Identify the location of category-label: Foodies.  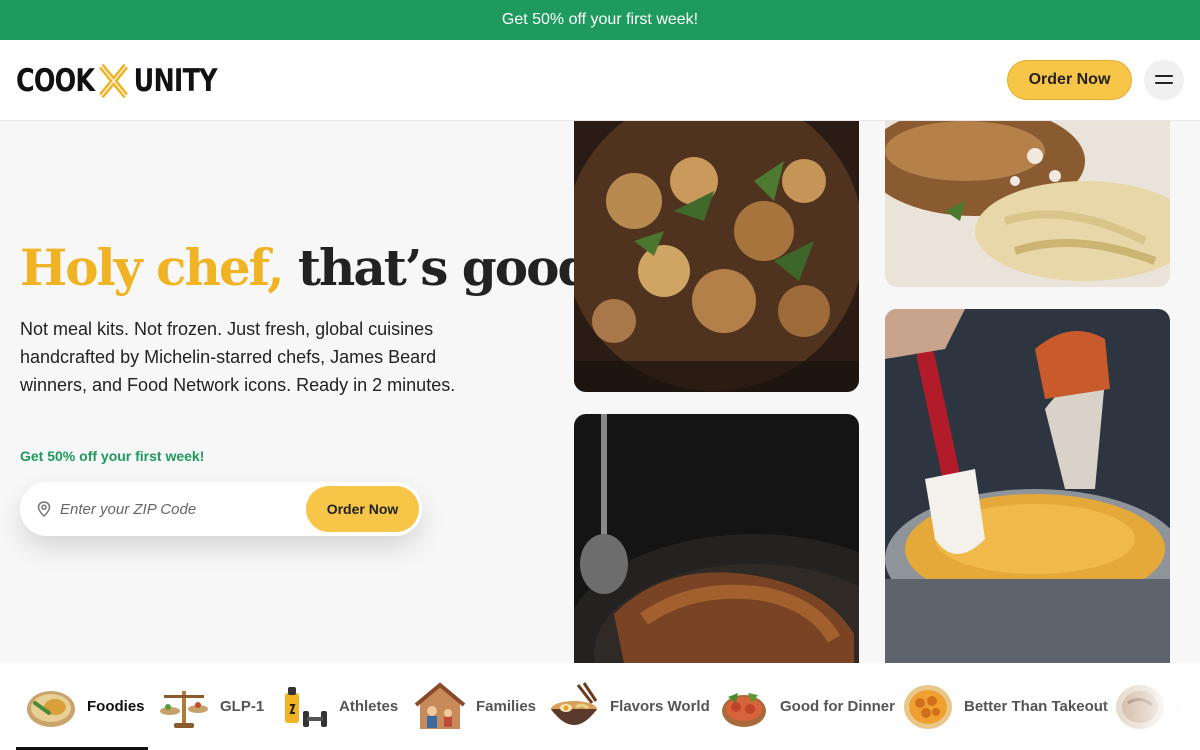
(116, 706).